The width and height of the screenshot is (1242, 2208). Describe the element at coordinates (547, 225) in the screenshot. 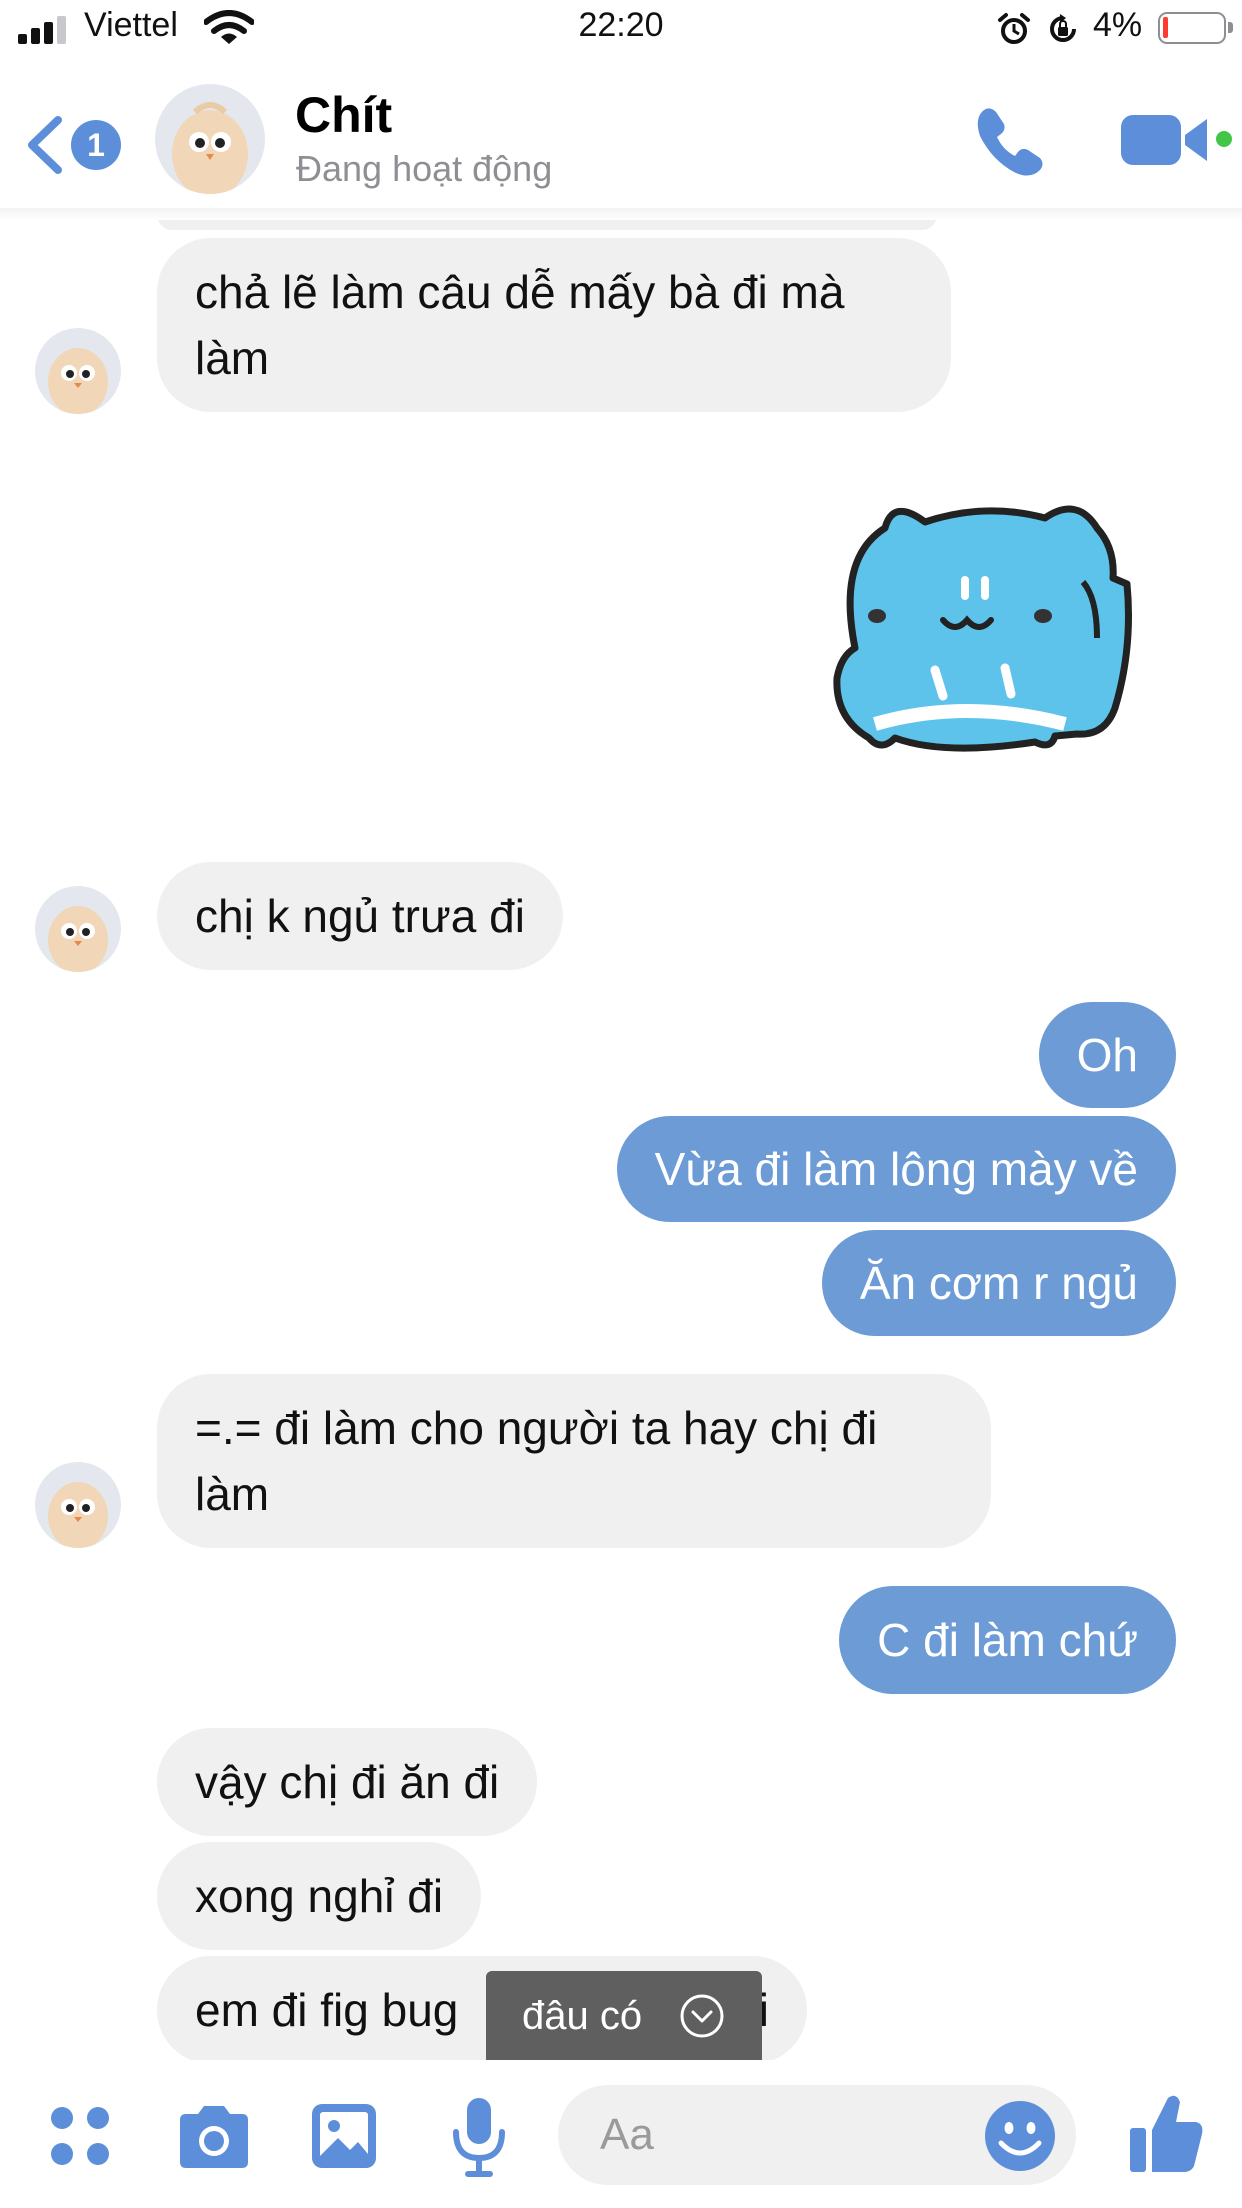

I see `message-bubble-partial` at that location.